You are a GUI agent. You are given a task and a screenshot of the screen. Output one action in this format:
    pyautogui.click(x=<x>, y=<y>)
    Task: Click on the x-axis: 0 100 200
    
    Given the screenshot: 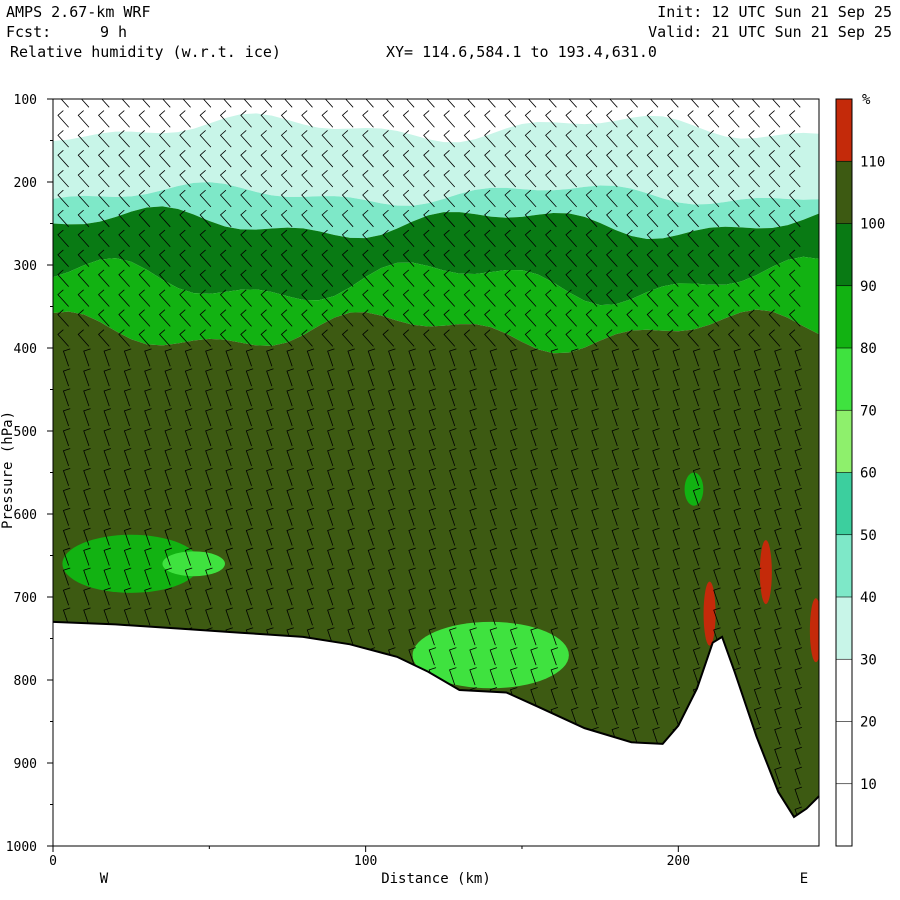 What is the action you would take?
    pyautogui.click(x=369, y=857)
    